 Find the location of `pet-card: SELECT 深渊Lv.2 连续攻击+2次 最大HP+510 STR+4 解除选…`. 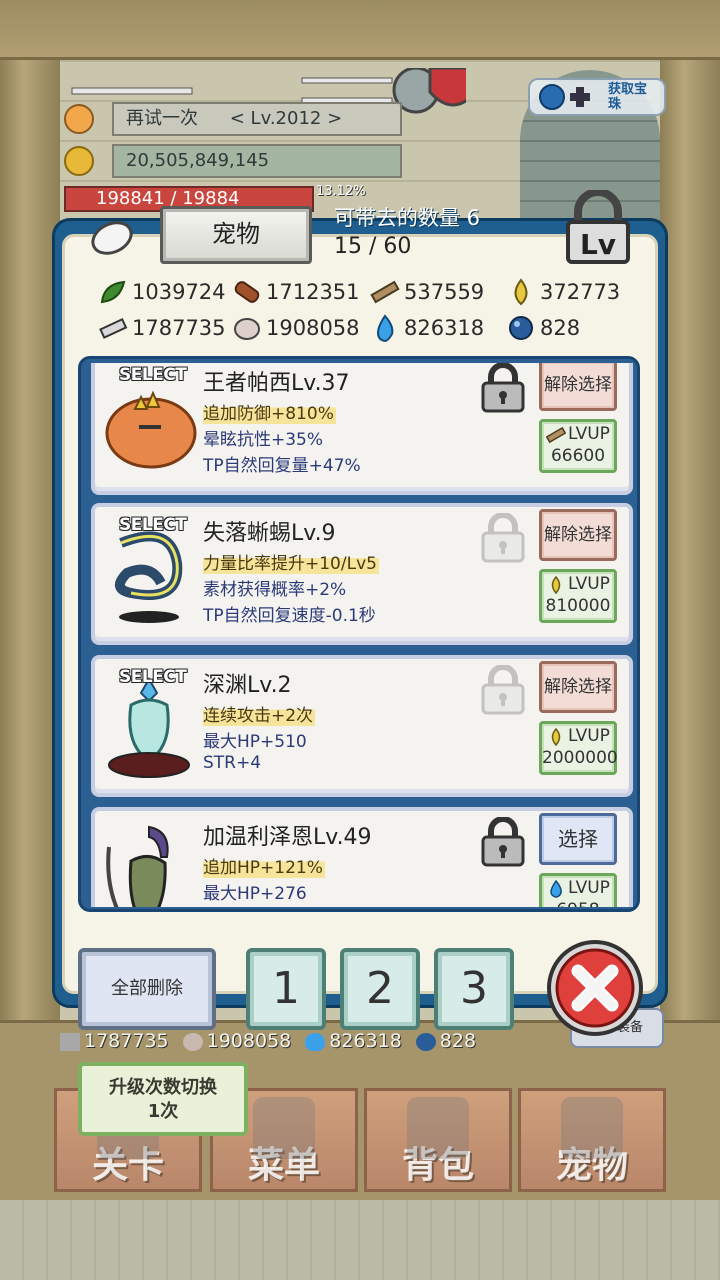

pet-card: SELECT 深渊Lv.2 连续攻击+2次 最大HP+510 STR+4 解除选… is located at coordinates (362, 726).